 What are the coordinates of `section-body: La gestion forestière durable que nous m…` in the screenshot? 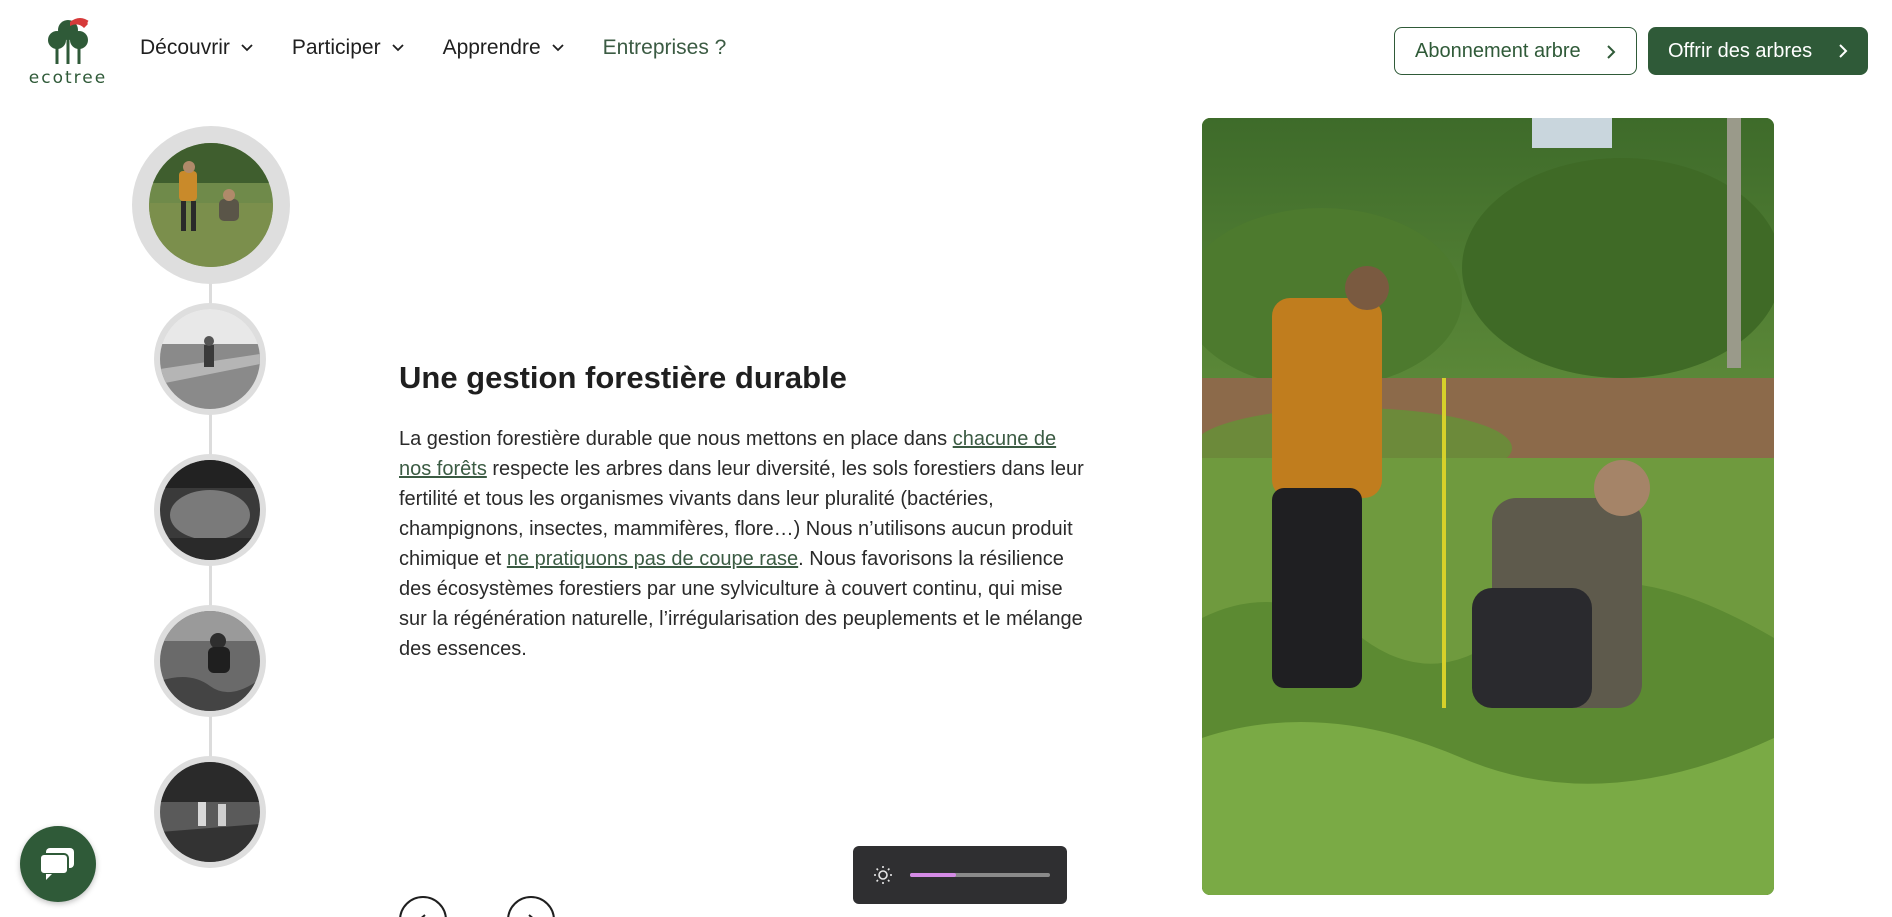 It's located at (744, 544).